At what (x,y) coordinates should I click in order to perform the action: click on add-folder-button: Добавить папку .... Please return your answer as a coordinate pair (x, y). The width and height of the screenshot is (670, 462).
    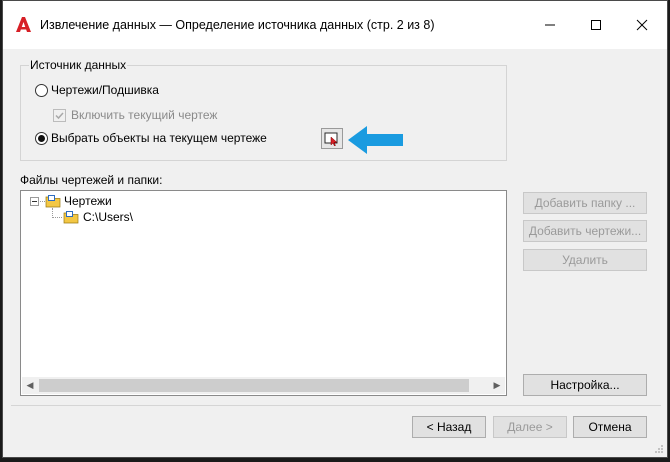
    Looking at the image, I should click on (585, 203).